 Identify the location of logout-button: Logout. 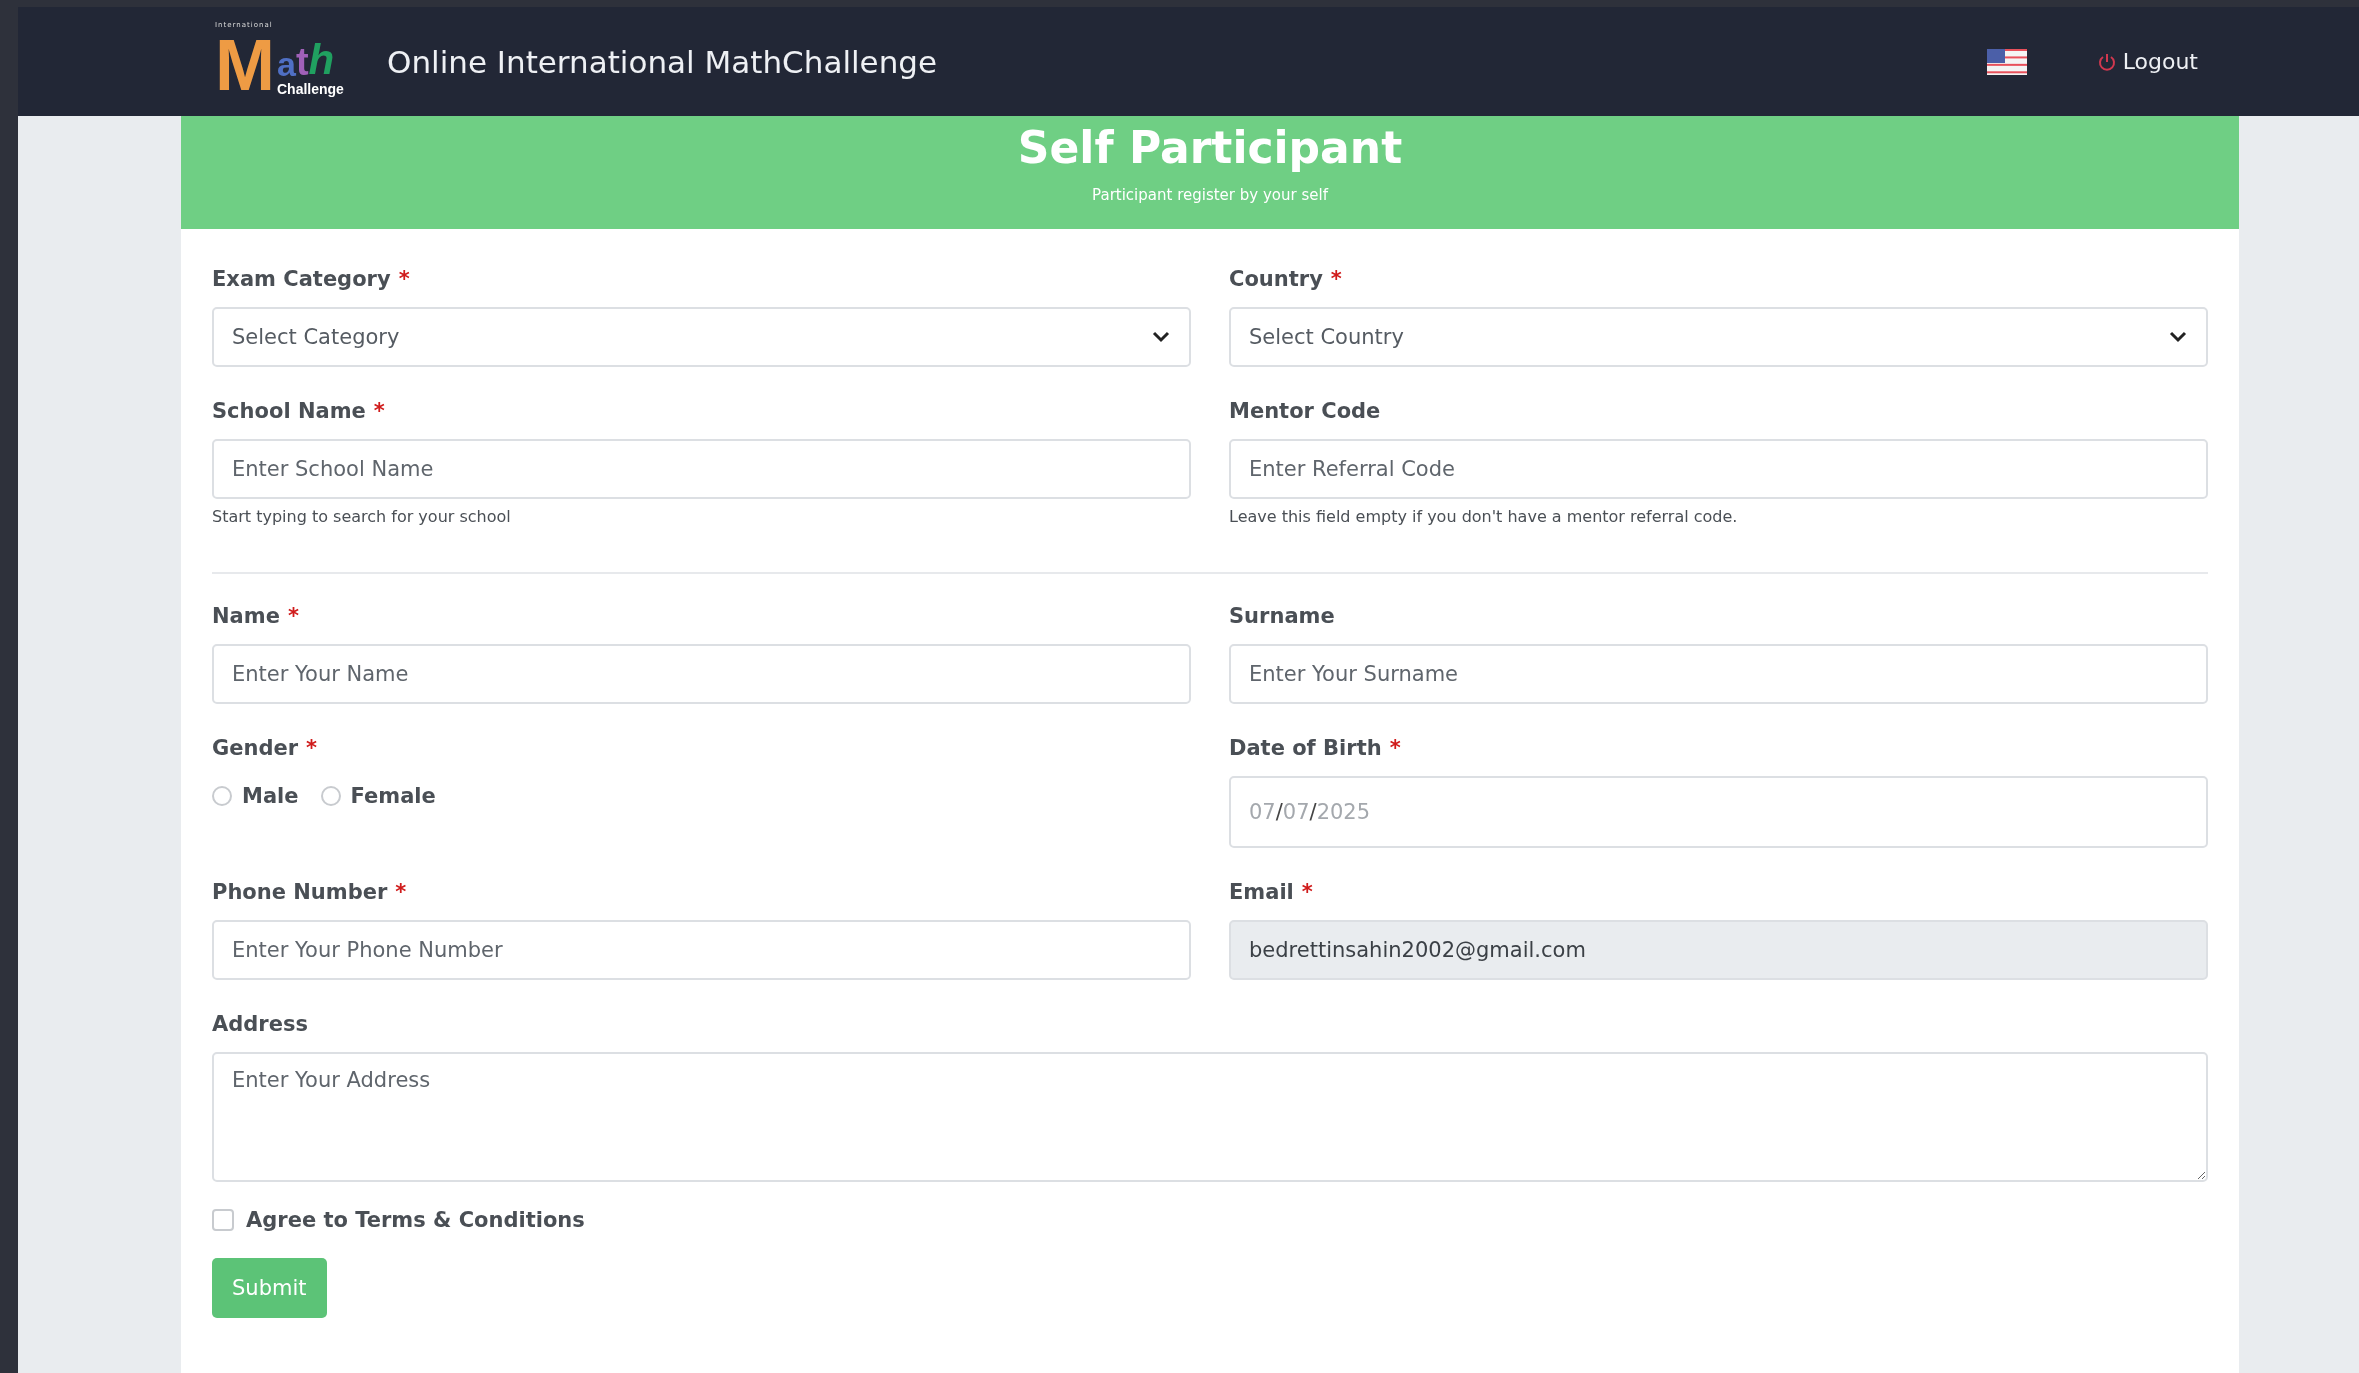
(2147, 61).